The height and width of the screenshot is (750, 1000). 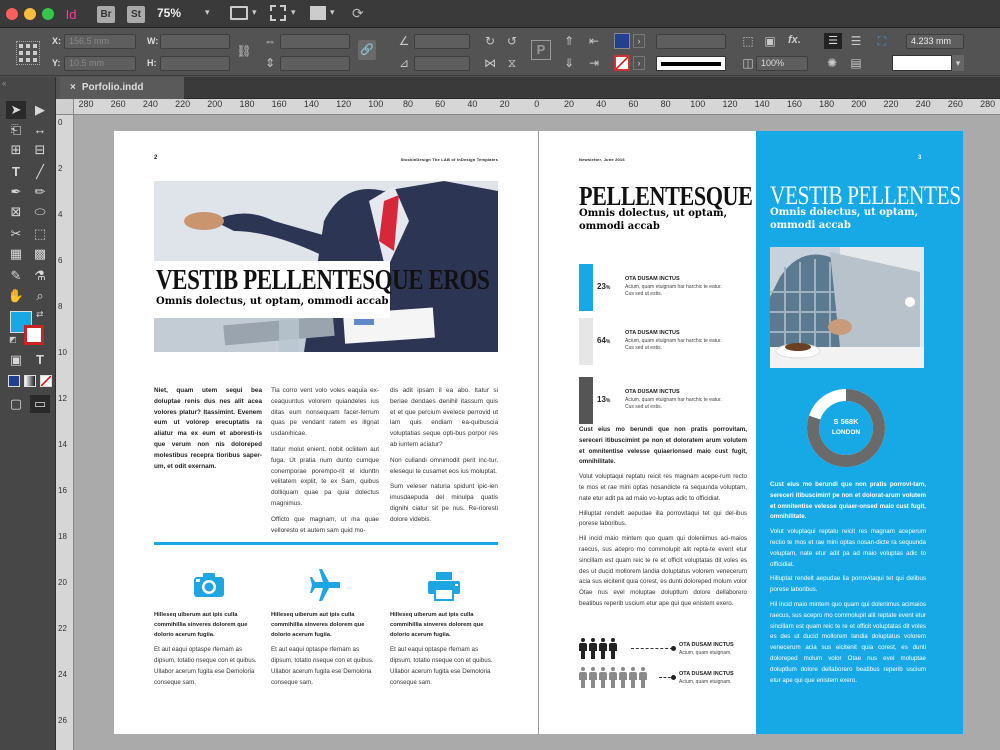 I want to click on gap-tool-icon: ↔, so click(x=40, y=130).